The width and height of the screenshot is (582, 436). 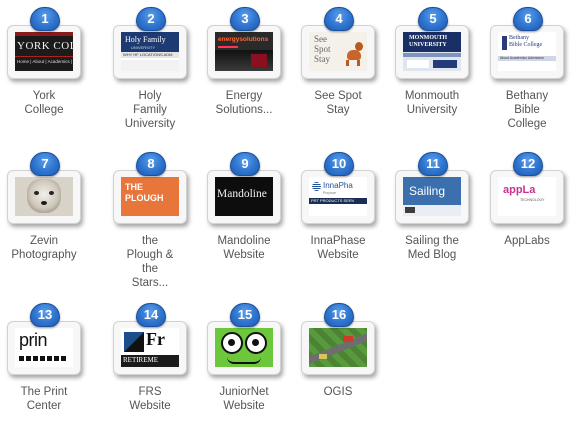 I want to click on energy-solutions-screenshot: energysolutions, so click(x=244, y=51).